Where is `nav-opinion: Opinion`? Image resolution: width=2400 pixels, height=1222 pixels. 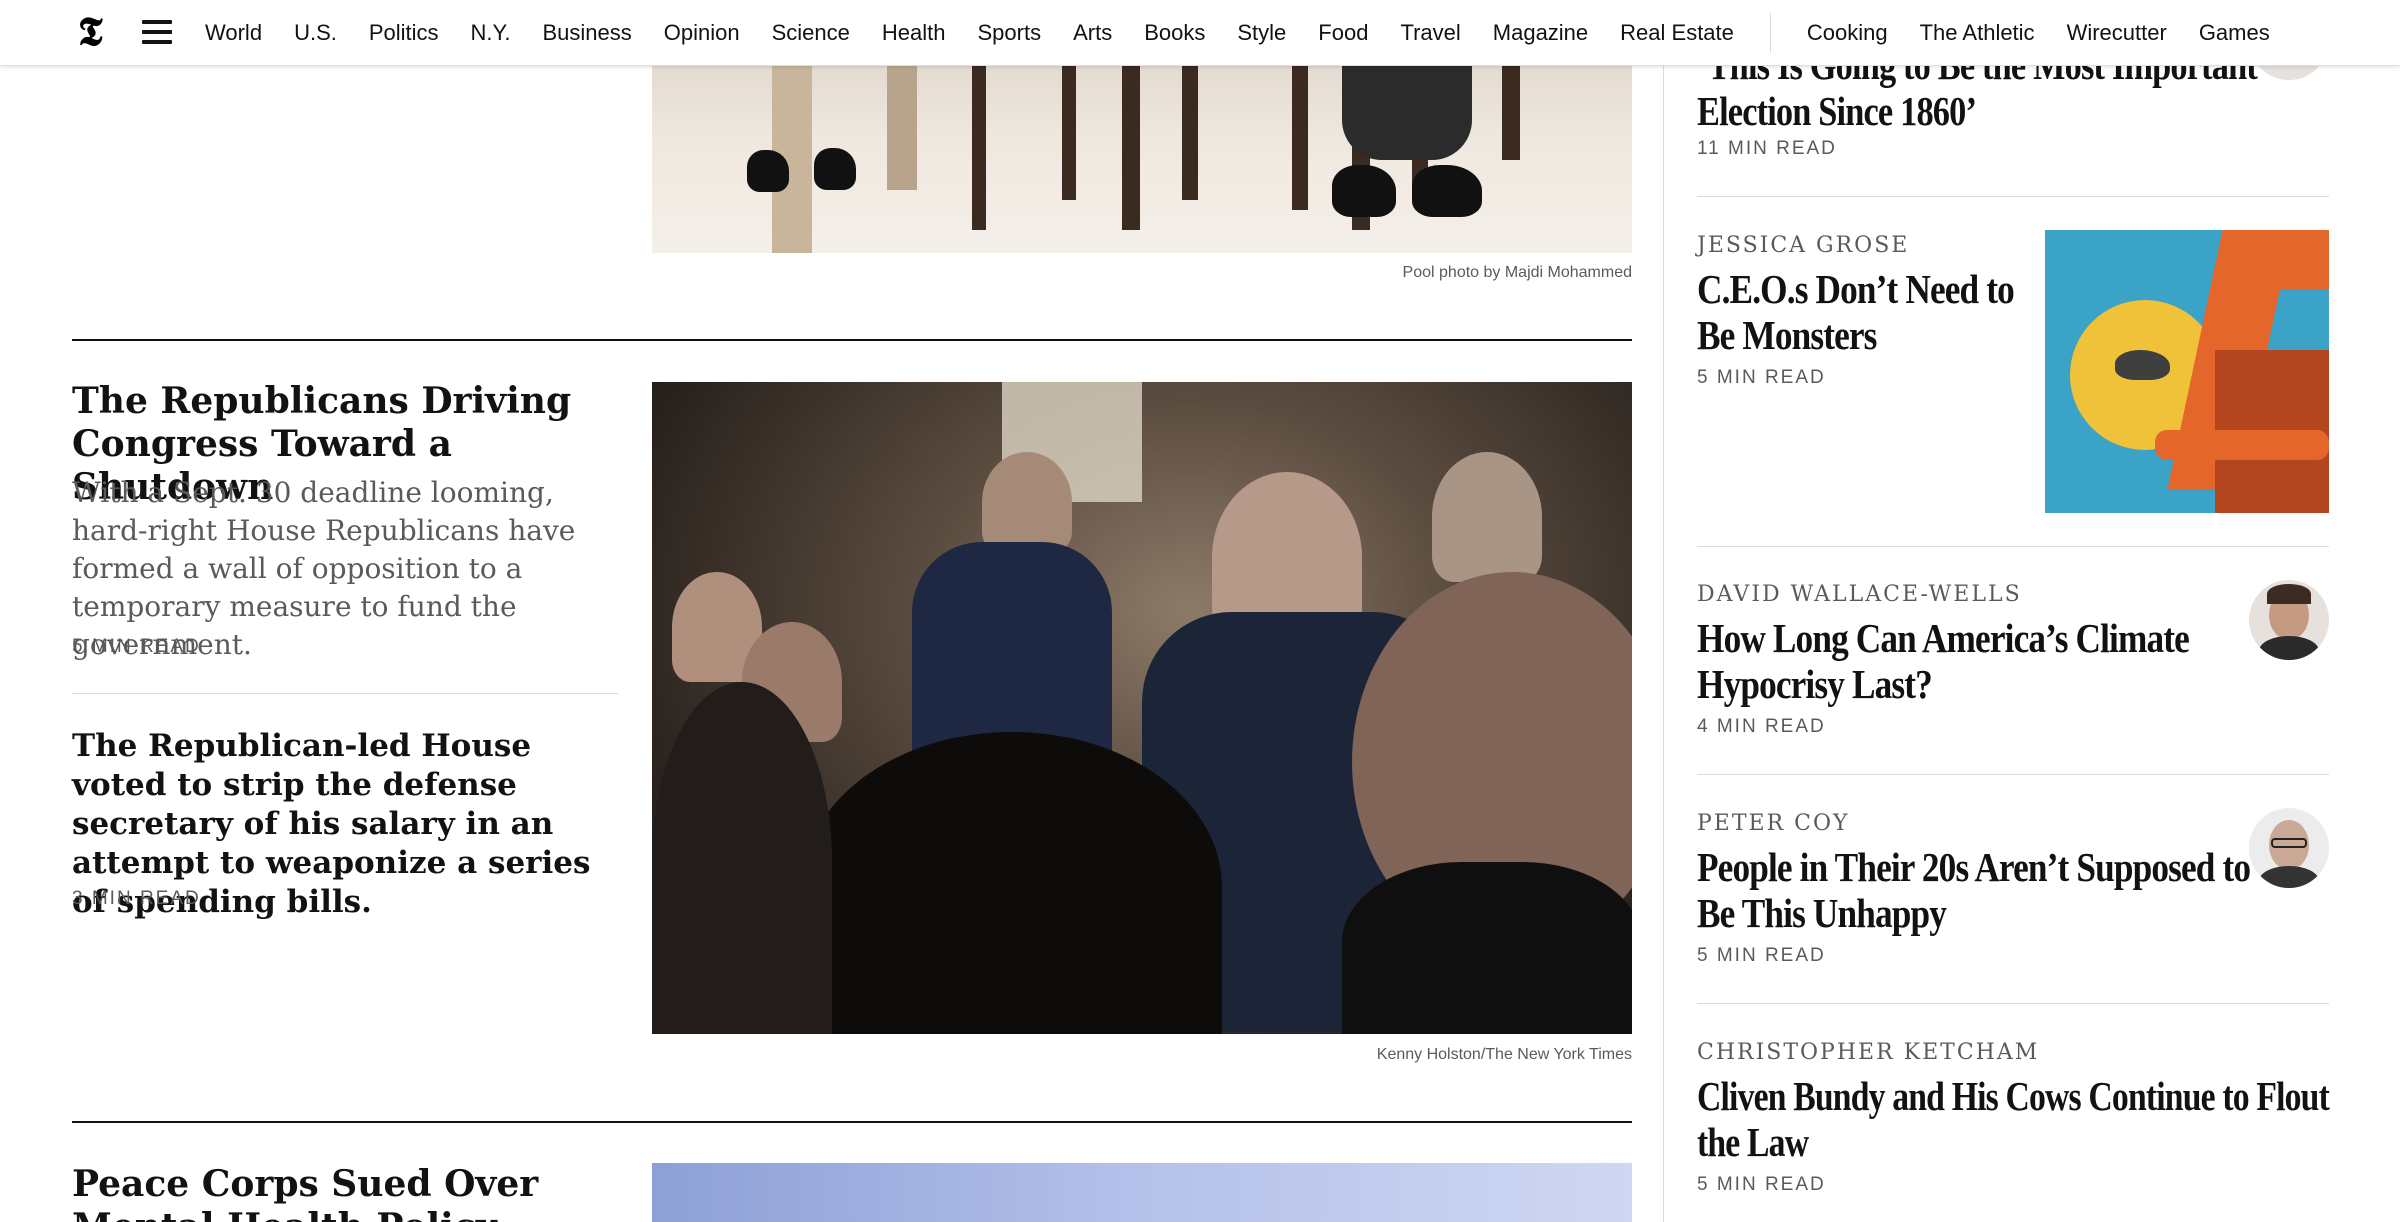 nav-opinion: Opinion is located at coordinates (702, 33).